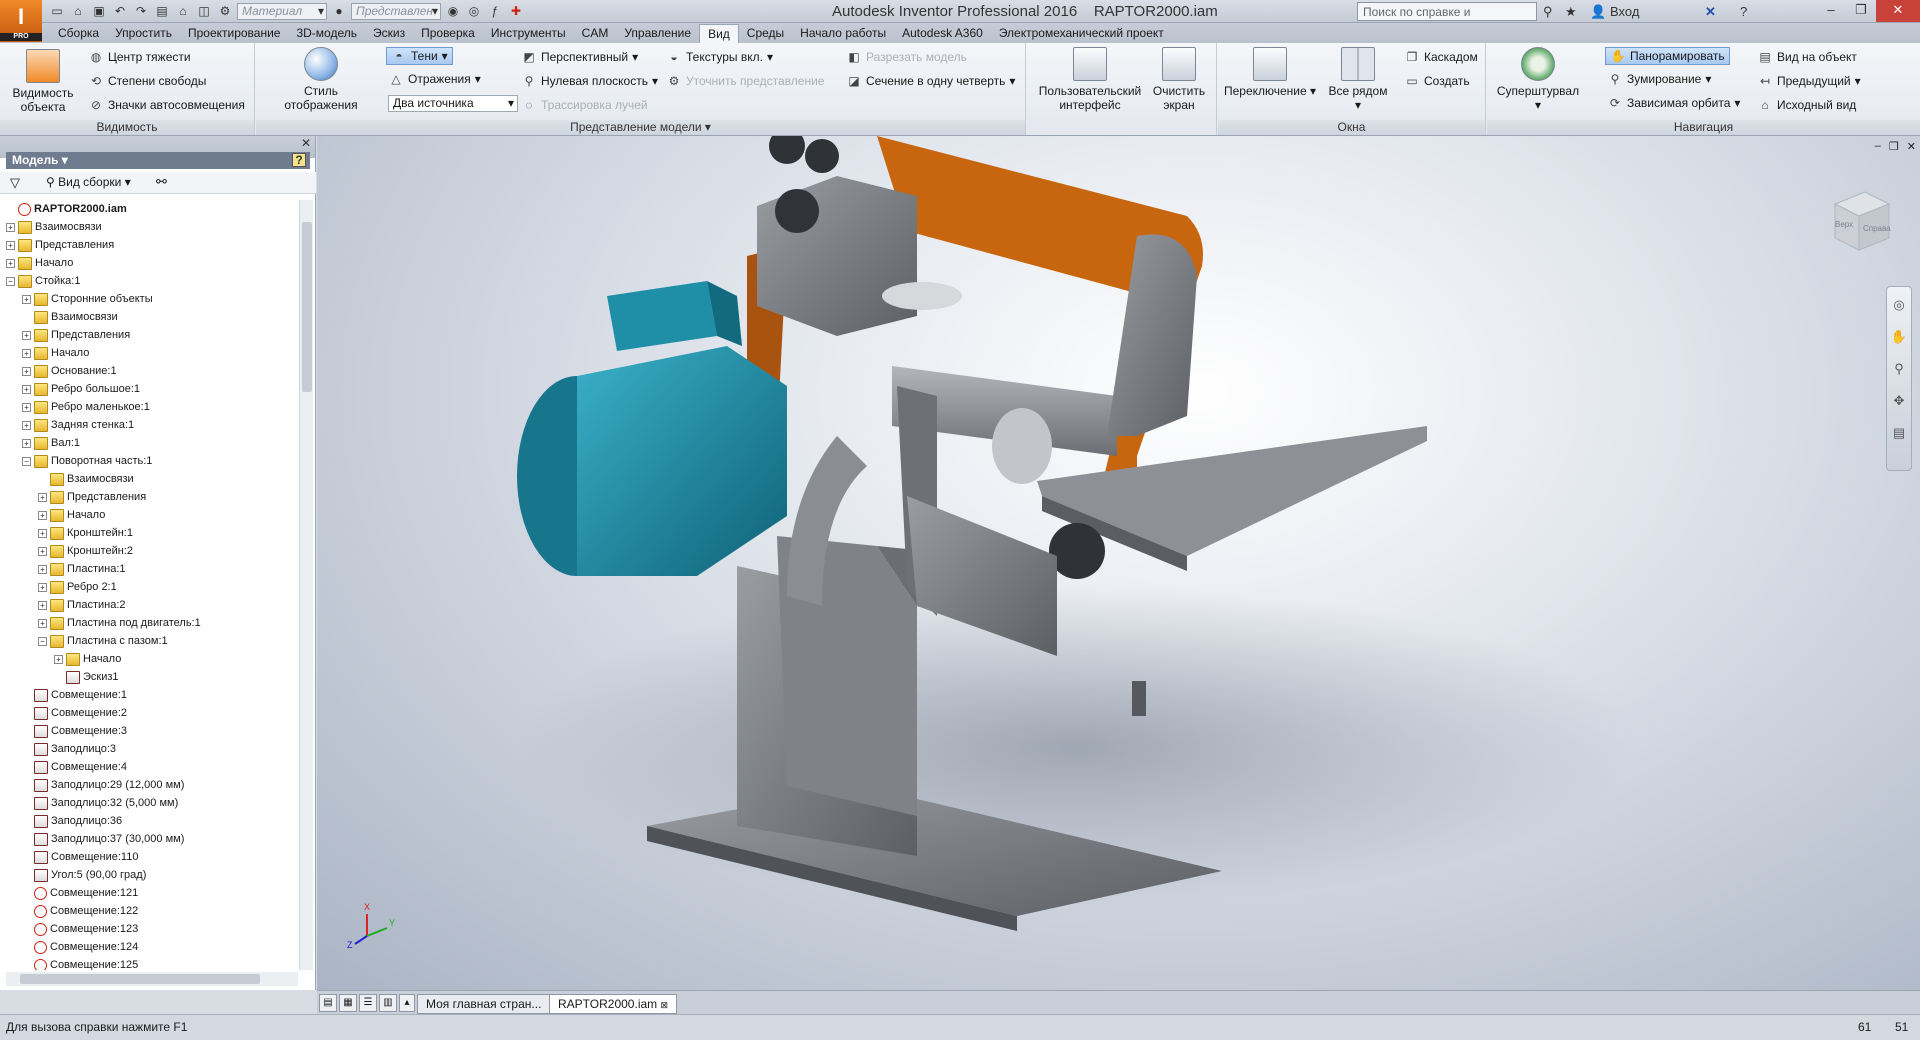 The height and width of the screenshot is (1040, 1920). What do you see at coordinates (389, 33) in the screenshot?
I see `ribbon-tab: Эскиз` at bounding box center [389, 33].